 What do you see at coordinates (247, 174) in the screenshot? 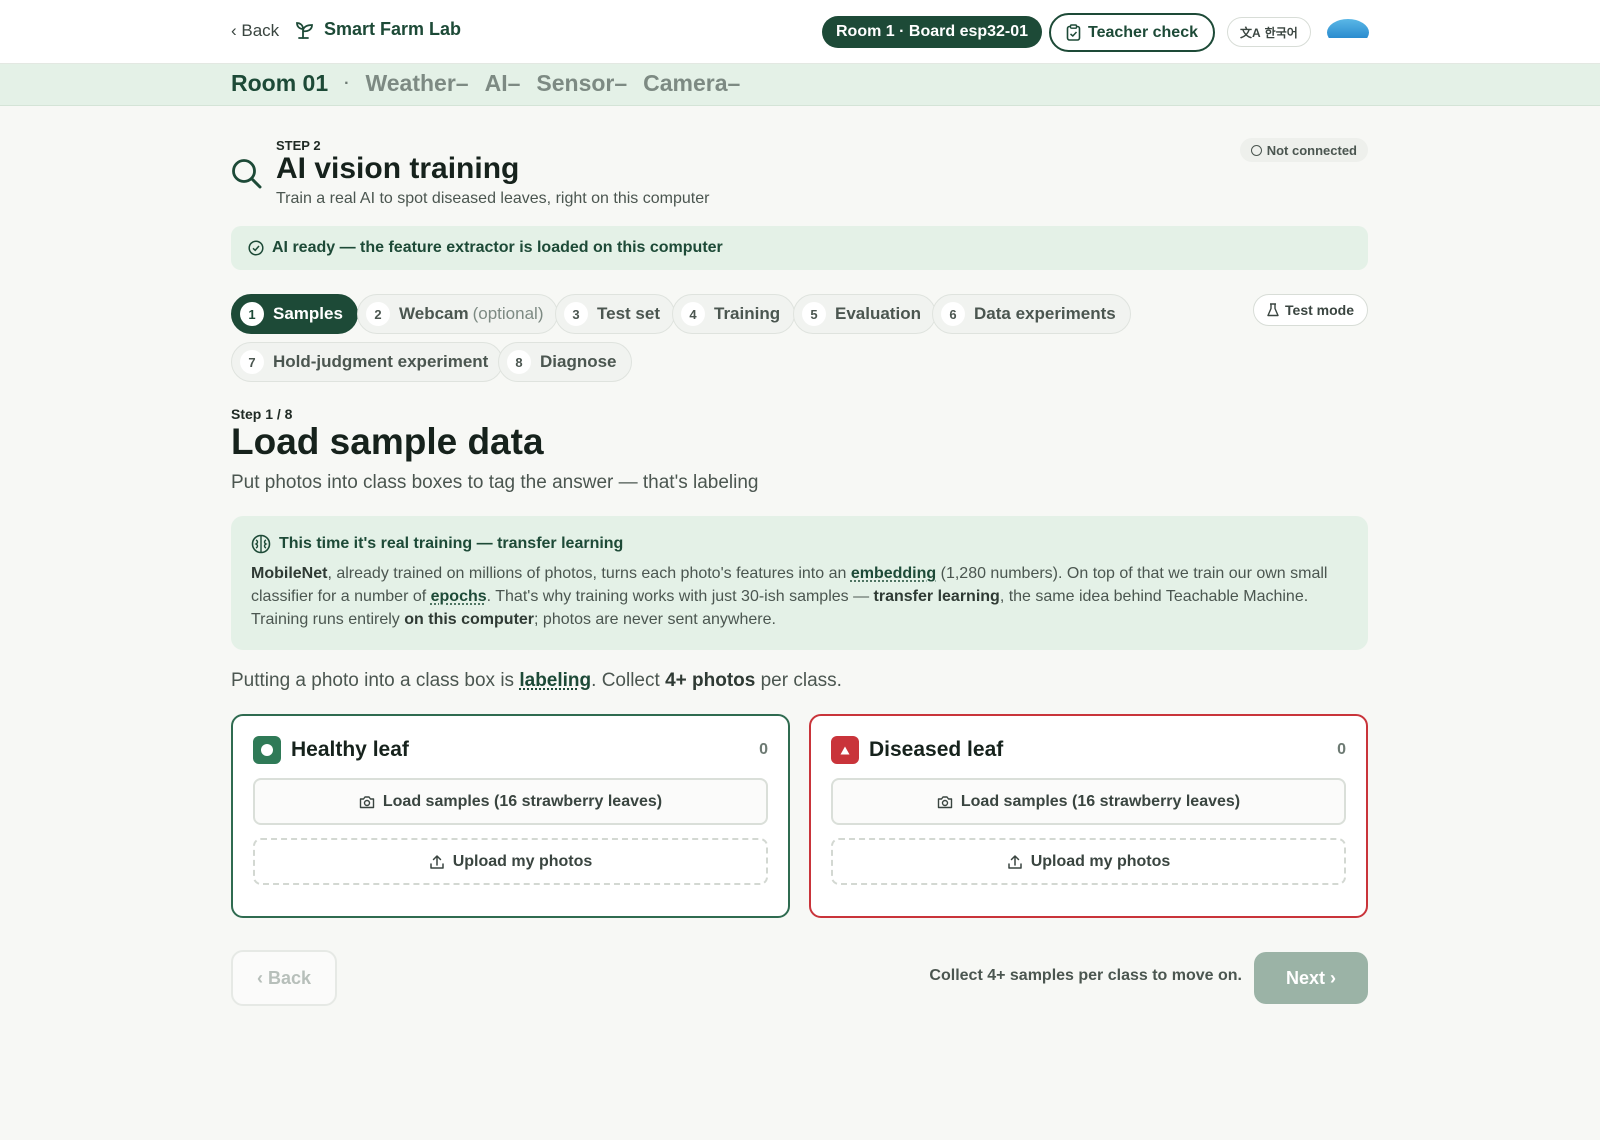
I see `search-icon` at bounding box center [247, 174].